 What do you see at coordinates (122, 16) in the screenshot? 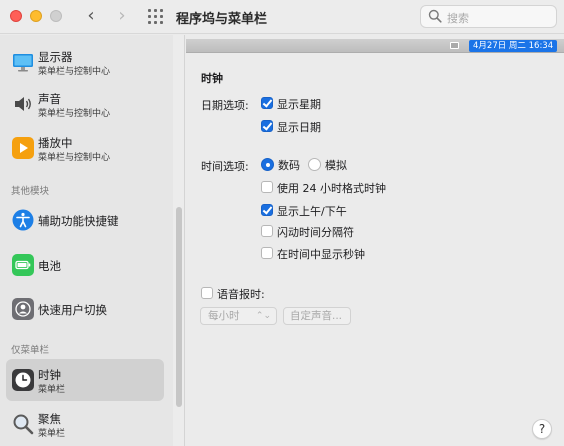
I see `forward-button: ›` at bounding box center [122, 16].